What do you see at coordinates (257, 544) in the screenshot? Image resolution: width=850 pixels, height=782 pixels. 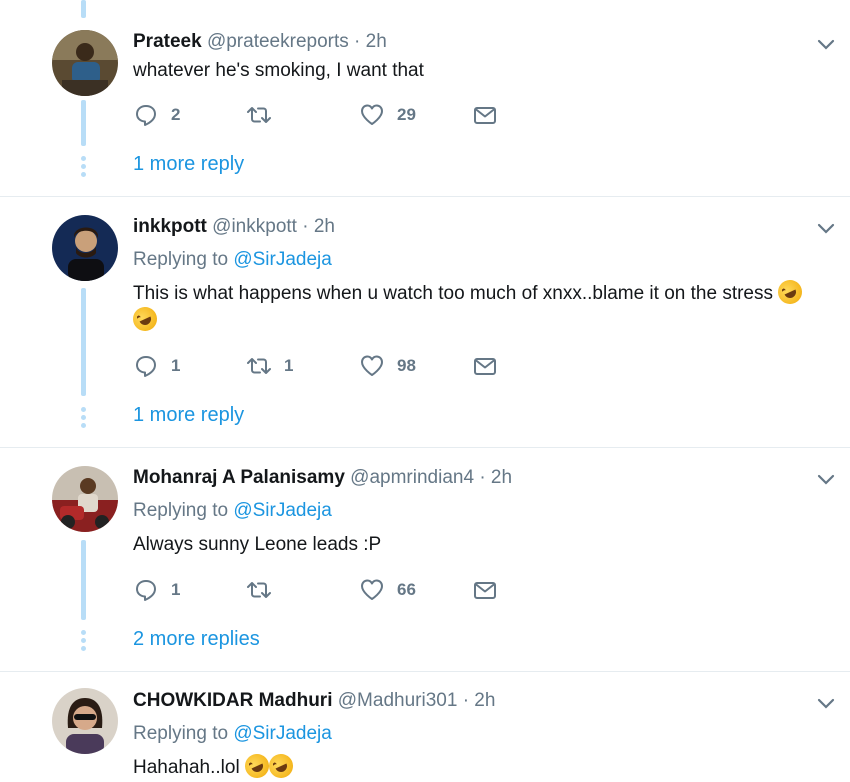 I see `tweet-text: Always sunny Leone leads :P` at bounding box center [257, 544].